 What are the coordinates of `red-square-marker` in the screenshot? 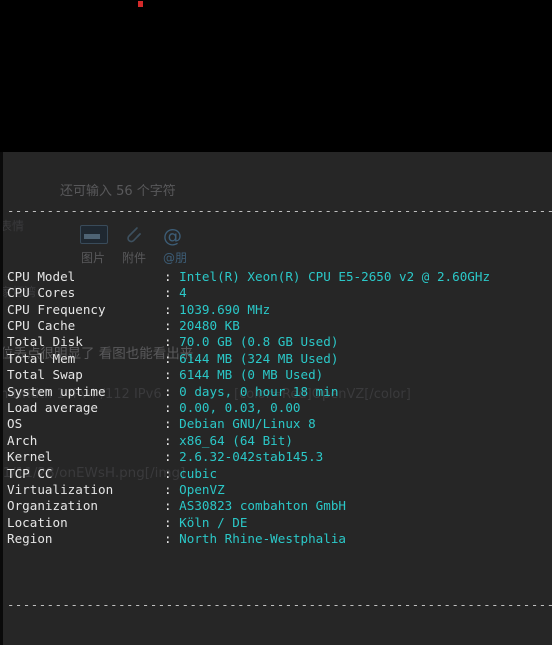 It's located at (140, 4).